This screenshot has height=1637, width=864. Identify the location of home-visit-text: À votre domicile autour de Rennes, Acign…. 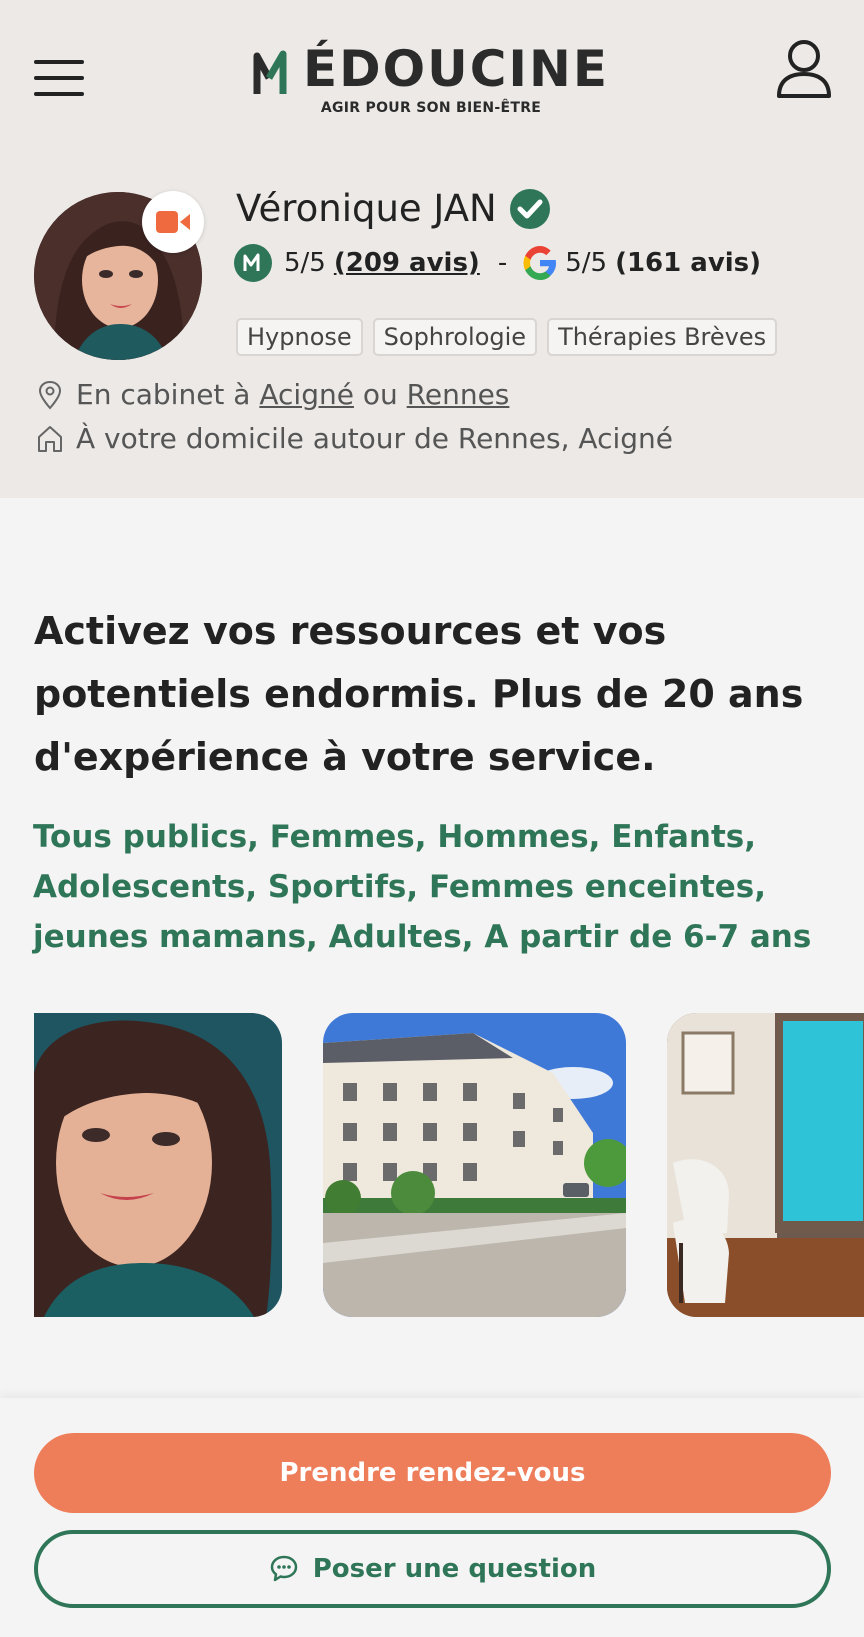
(374, 438).